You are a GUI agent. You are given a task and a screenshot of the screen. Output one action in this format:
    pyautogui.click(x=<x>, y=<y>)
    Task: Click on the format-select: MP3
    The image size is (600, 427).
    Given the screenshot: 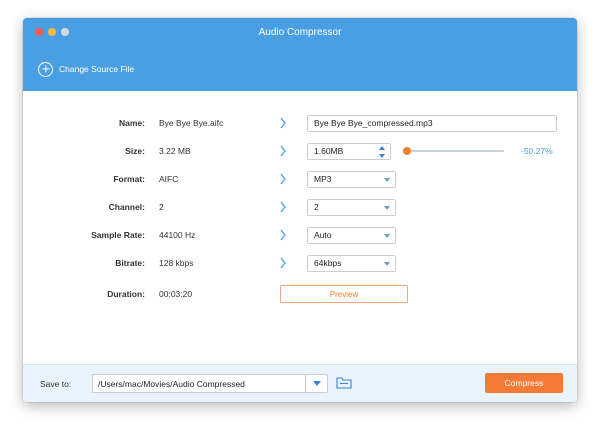 What is the action you would take?
    pyautogui.click(x=351, y=179)
    